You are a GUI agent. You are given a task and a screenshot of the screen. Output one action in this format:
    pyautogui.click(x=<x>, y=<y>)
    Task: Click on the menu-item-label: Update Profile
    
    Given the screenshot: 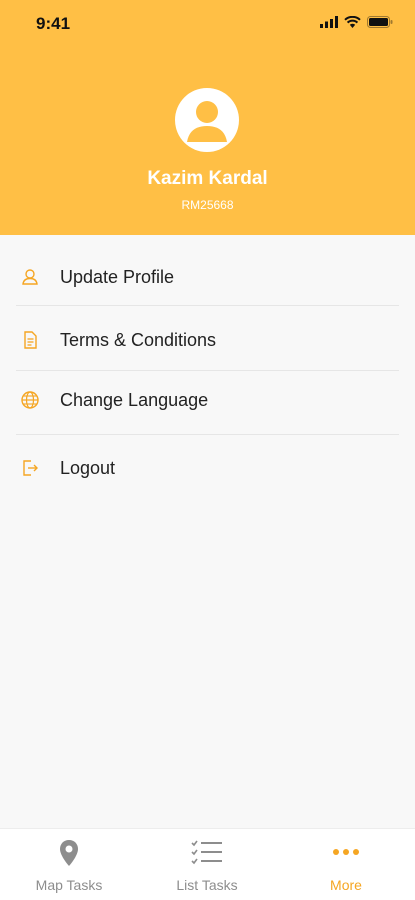 What is the action you would take?
    pyautogui.click(x=117, y=277)
    